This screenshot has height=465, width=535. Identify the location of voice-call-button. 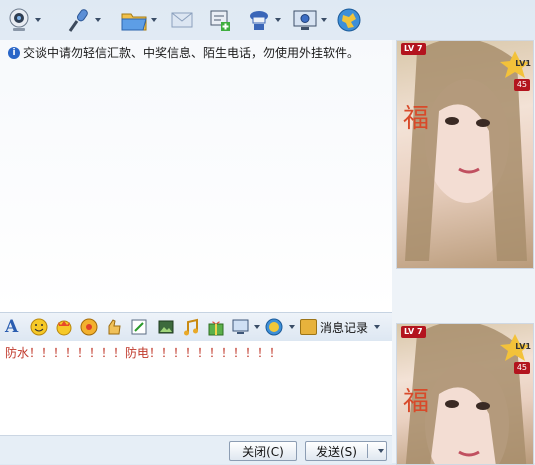
(83, 20).